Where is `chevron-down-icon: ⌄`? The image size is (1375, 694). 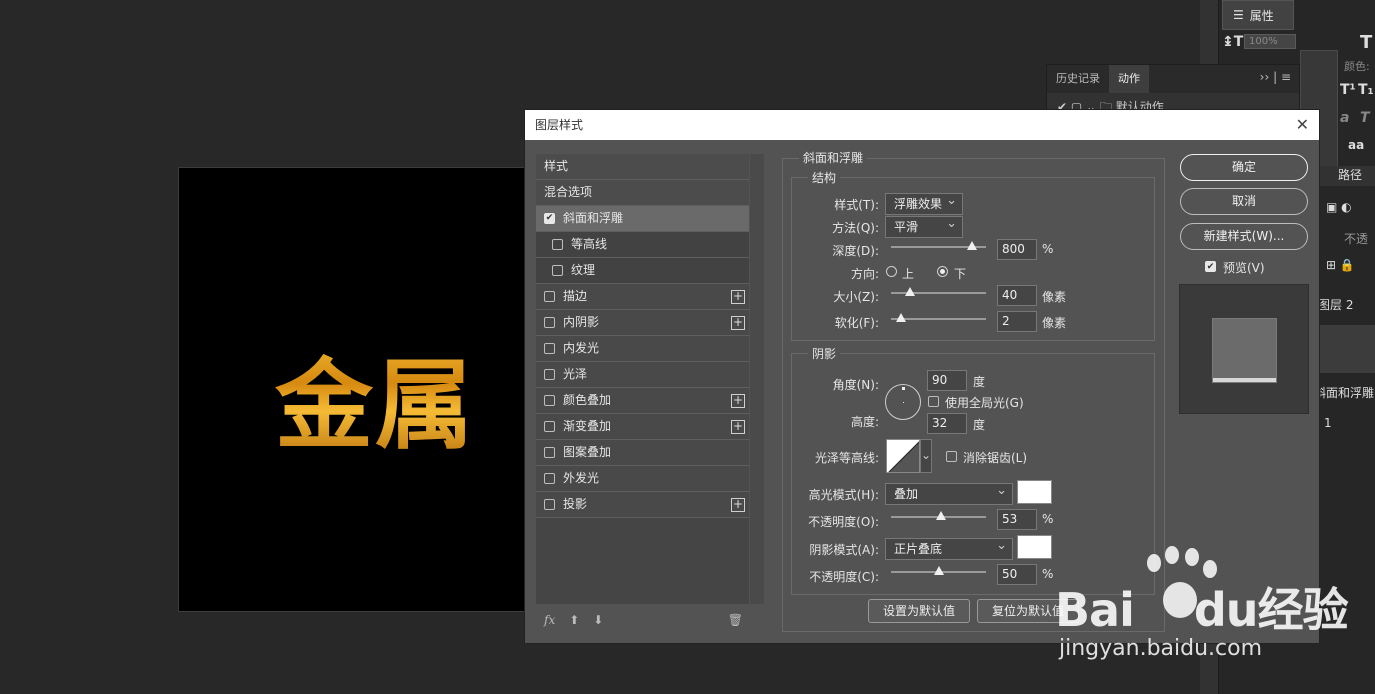
chevron-down-icon: ⌄ is located at coordinates (926, 456).